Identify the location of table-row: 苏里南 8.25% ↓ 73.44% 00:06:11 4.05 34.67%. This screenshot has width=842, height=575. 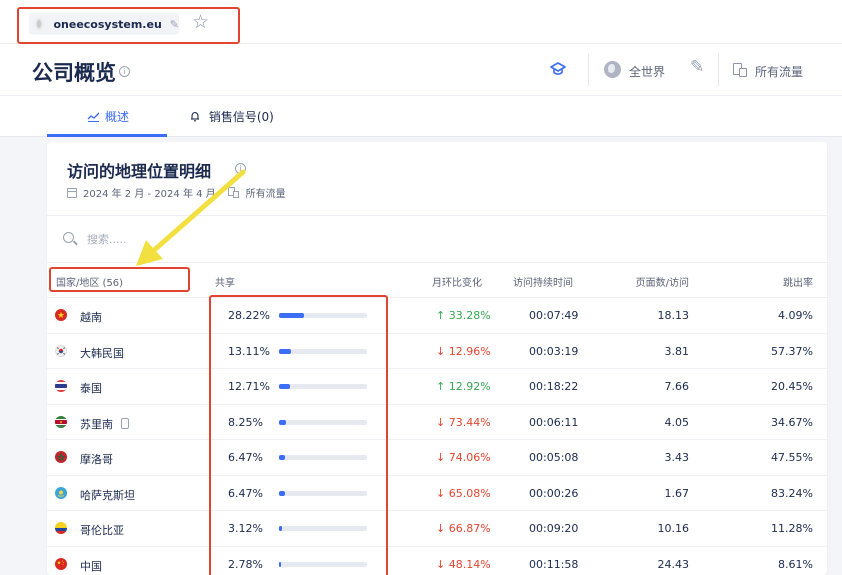
(437, 422).